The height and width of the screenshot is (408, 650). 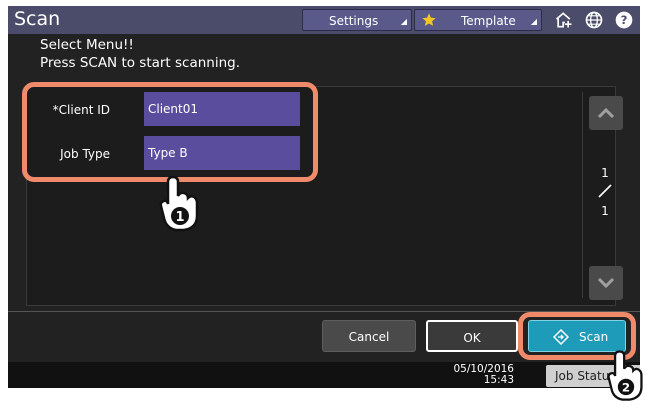 What do you see at coordinates (179, 217) in the screenshot?
I see `step-1-number: 1` at bounding box center [179, 217].